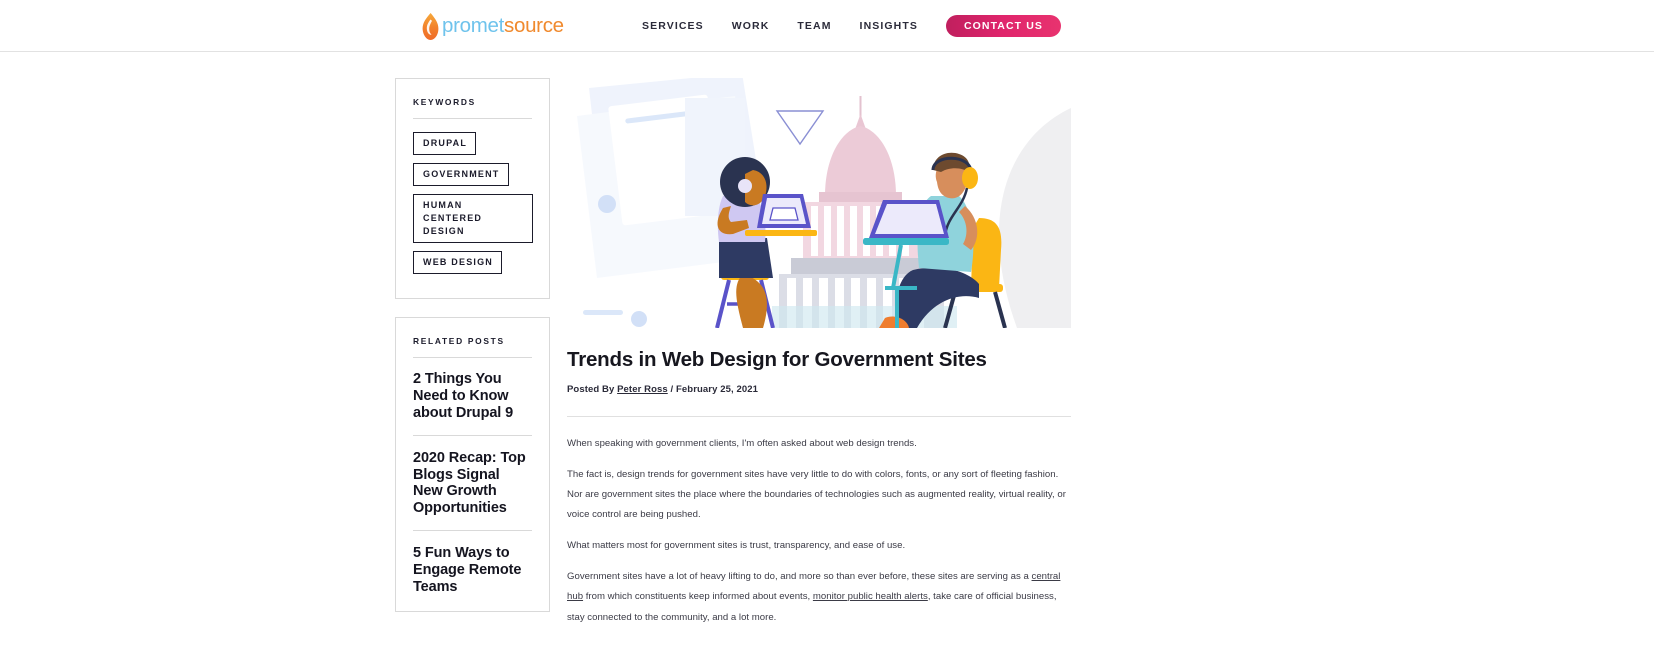  What do you see at coordinates (473, 219) in the screenshot?
I see `keyword-tag-human-centered-design: HUMAN CENTERED DESIGN` at bounding box center [473, 219].